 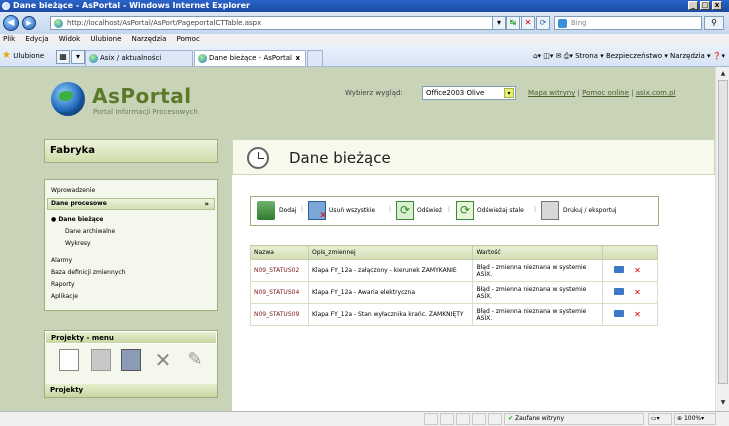 What do you see at coordinates (90, 231) in the screenshot?
I see `sidebar-item-archive-data: Dane archiwalne` at bounding box center [90, 231].